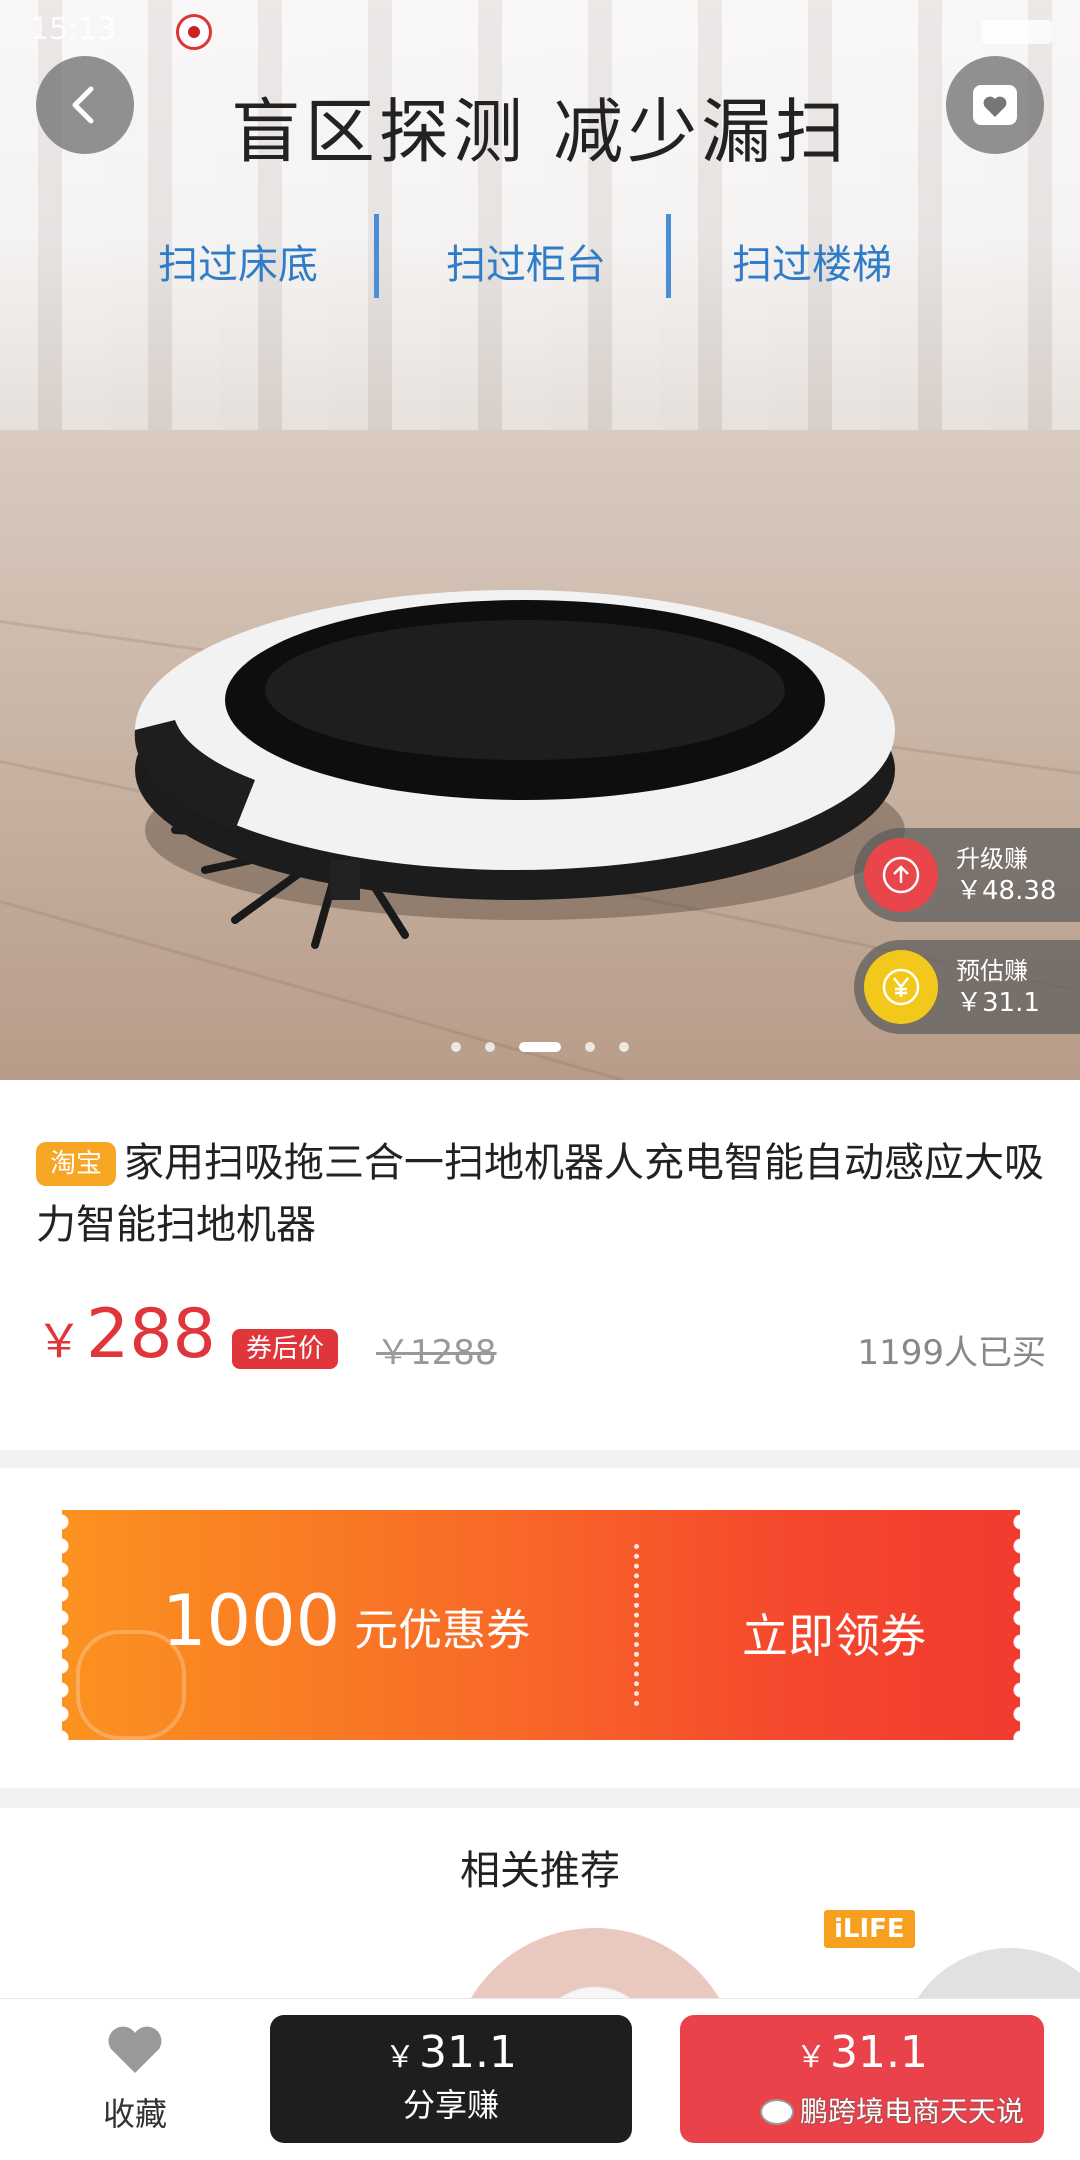 The image size is (1080, 2160). Describe the element at coordinates (519, 769) in the screenshot. I see `robot-vacuum-image` at that location.